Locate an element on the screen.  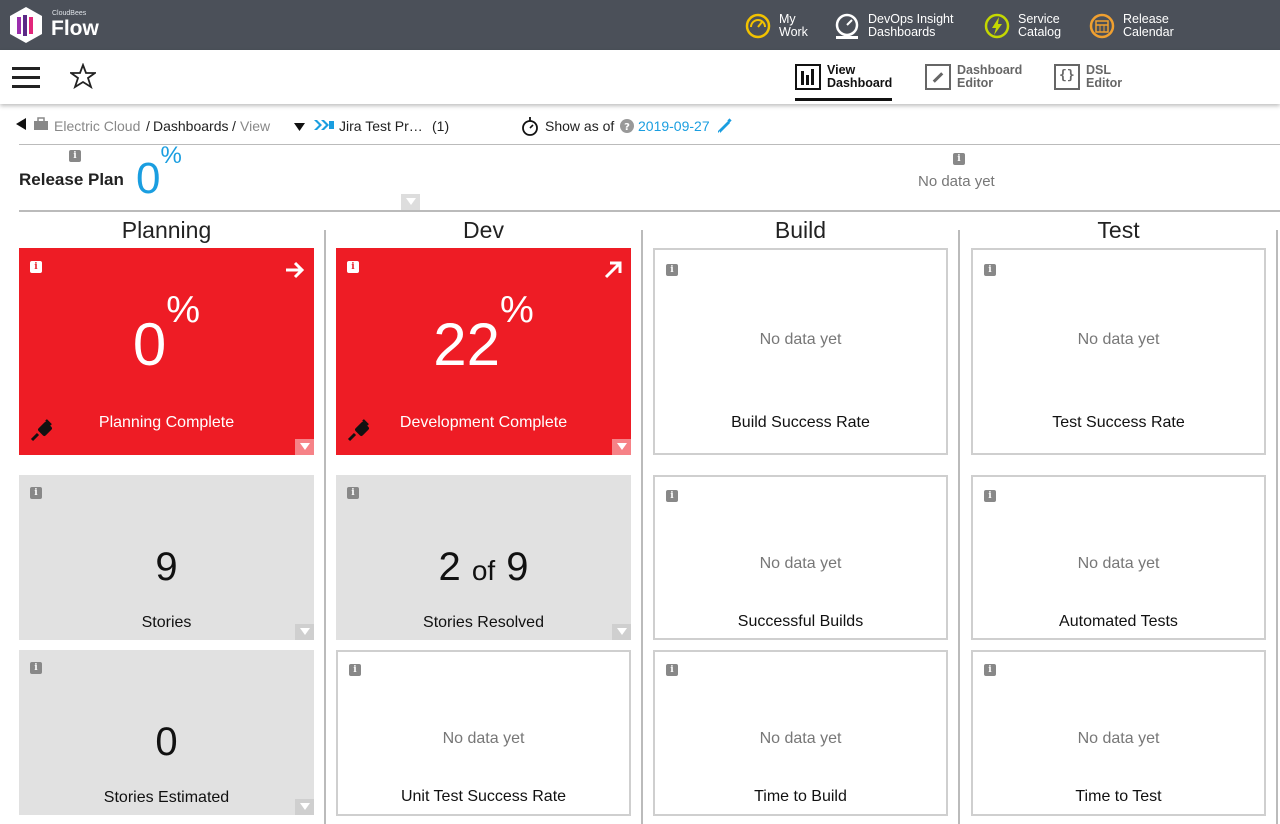
help-icon: ? is located at coordinates (627, 126).